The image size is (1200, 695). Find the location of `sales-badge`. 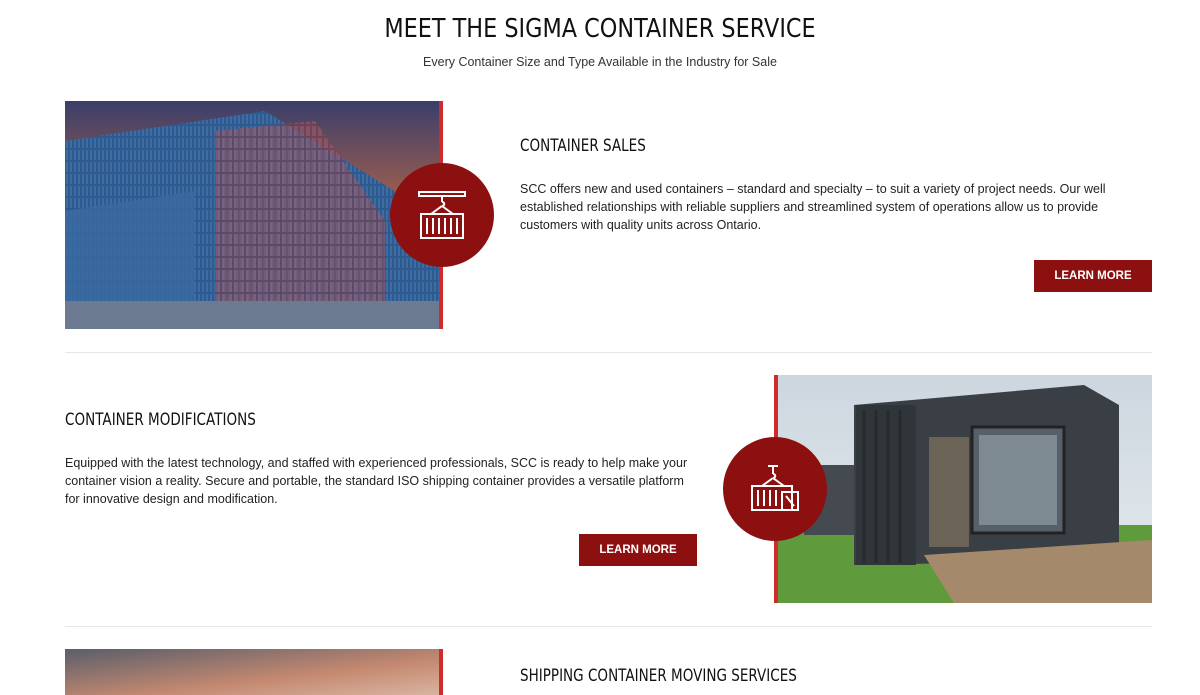

sales-badge is located at coordinates (442, 215).